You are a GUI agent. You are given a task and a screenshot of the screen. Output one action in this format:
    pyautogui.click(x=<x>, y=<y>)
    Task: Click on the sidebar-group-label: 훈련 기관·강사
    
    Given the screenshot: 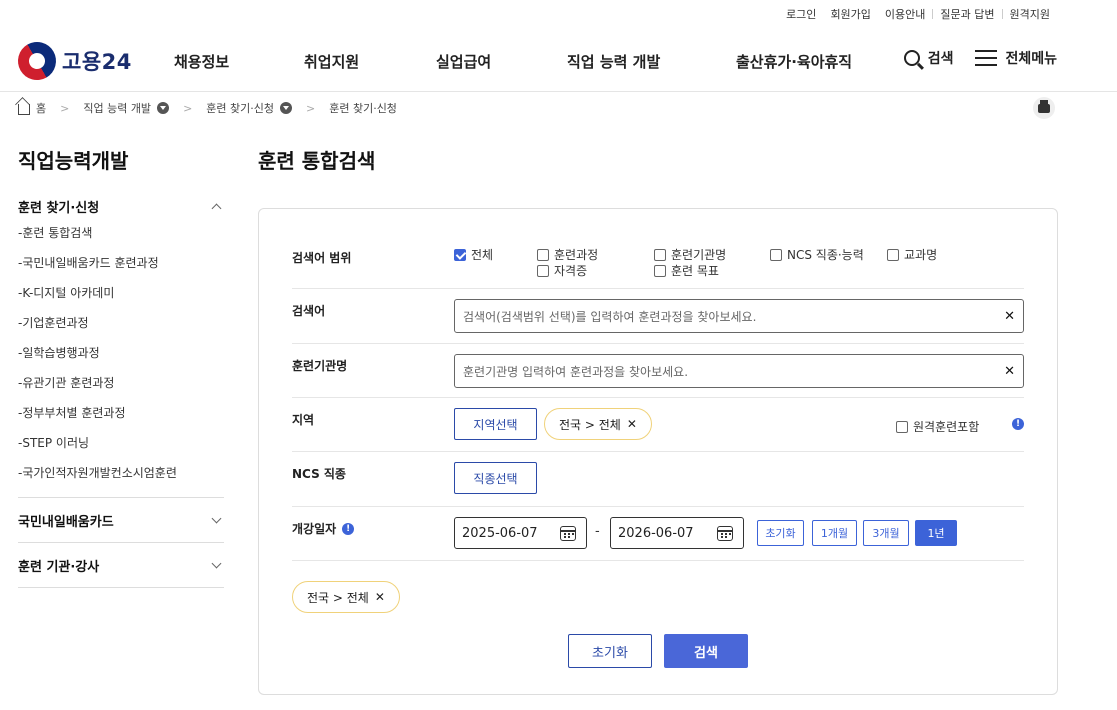 What is the action you would take?
    pyautogui.click(x=59, y=567)
    